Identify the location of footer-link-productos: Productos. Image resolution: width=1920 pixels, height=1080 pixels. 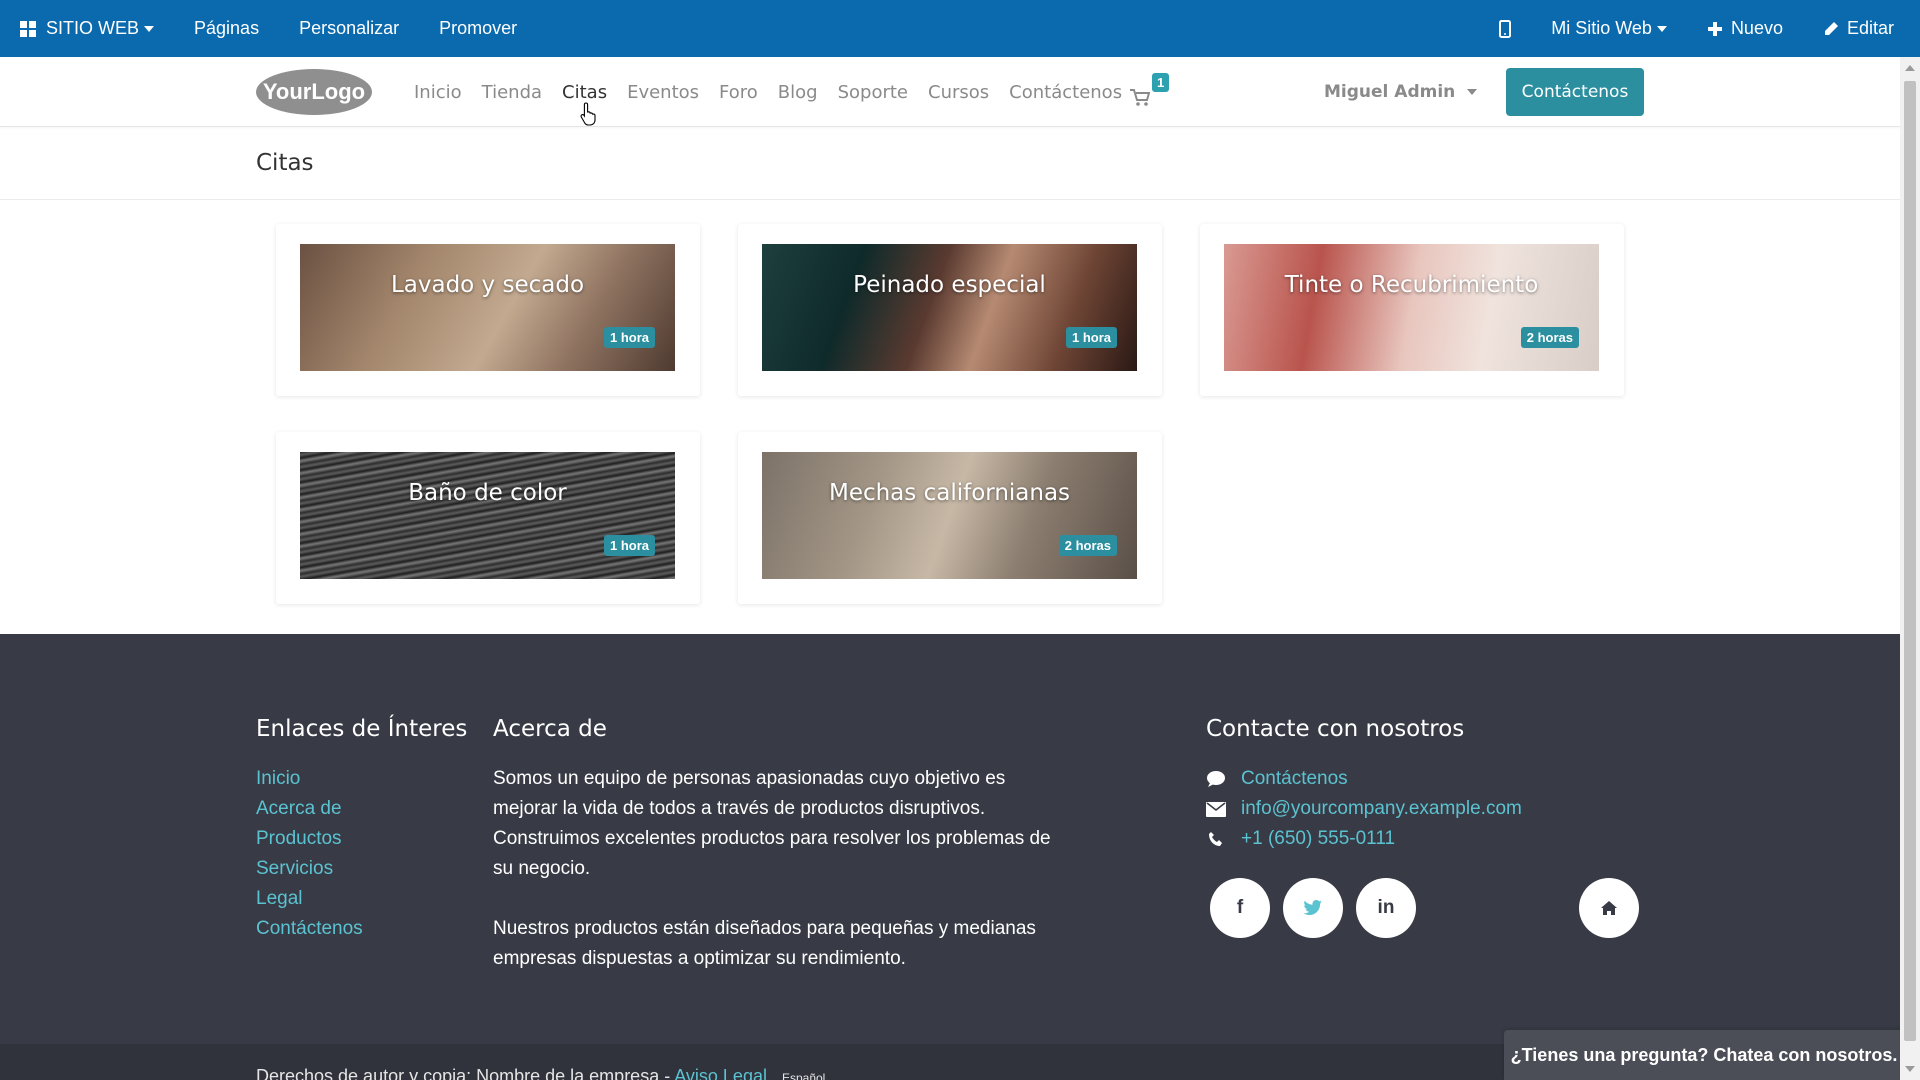
(309, 839).